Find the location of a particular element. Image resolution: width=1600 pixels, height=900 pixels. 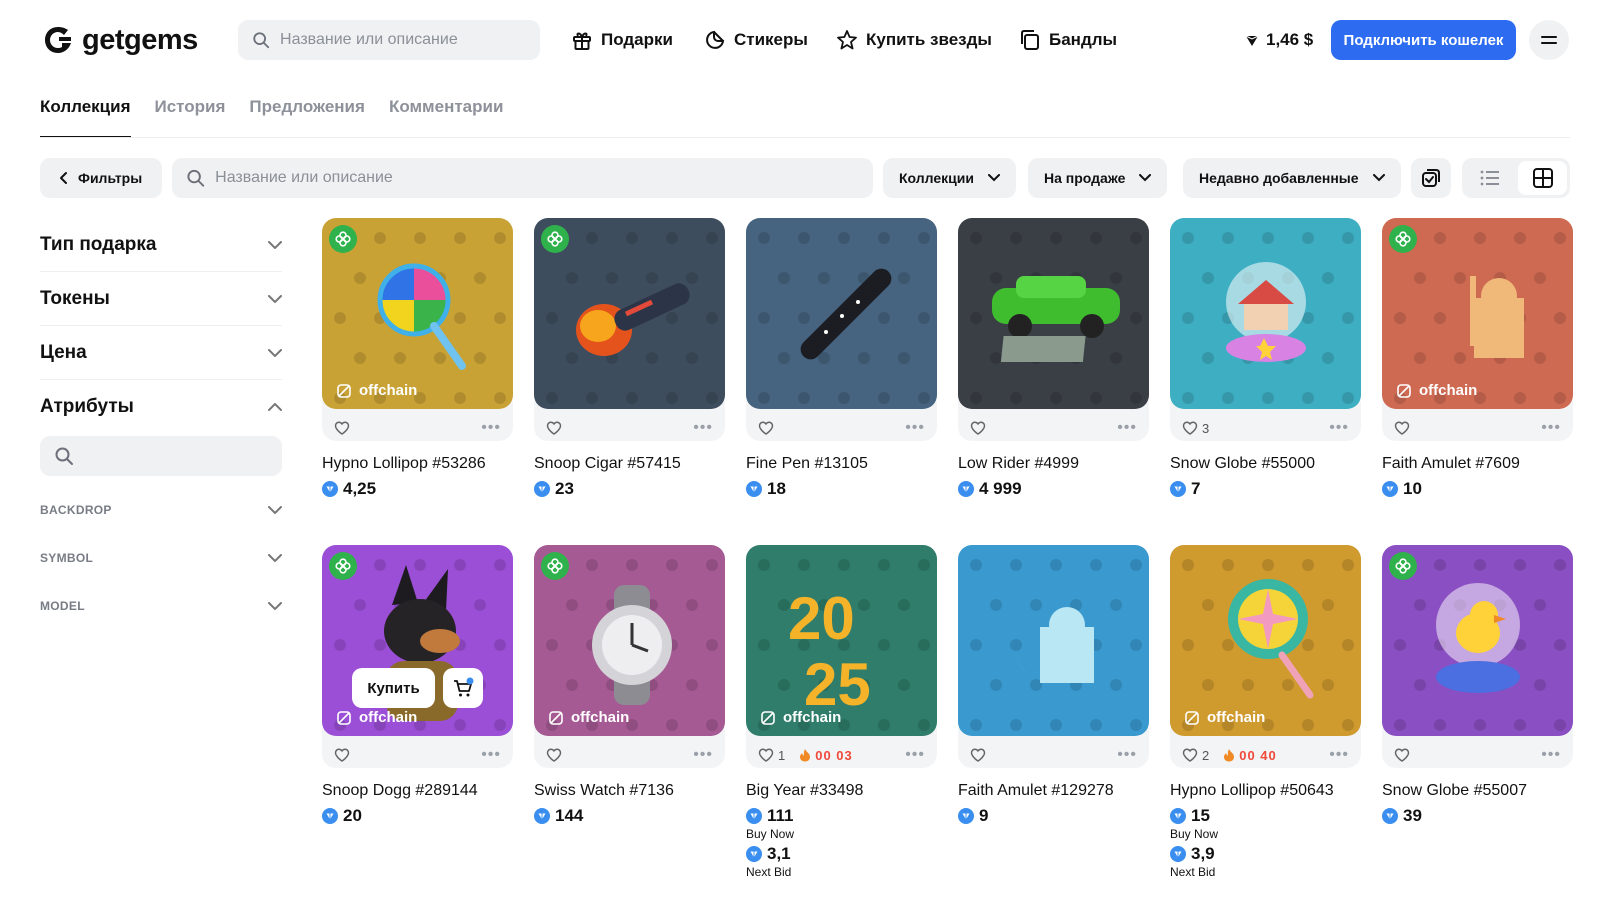

offchain-label: offchain is located at coordinates (388, 390).